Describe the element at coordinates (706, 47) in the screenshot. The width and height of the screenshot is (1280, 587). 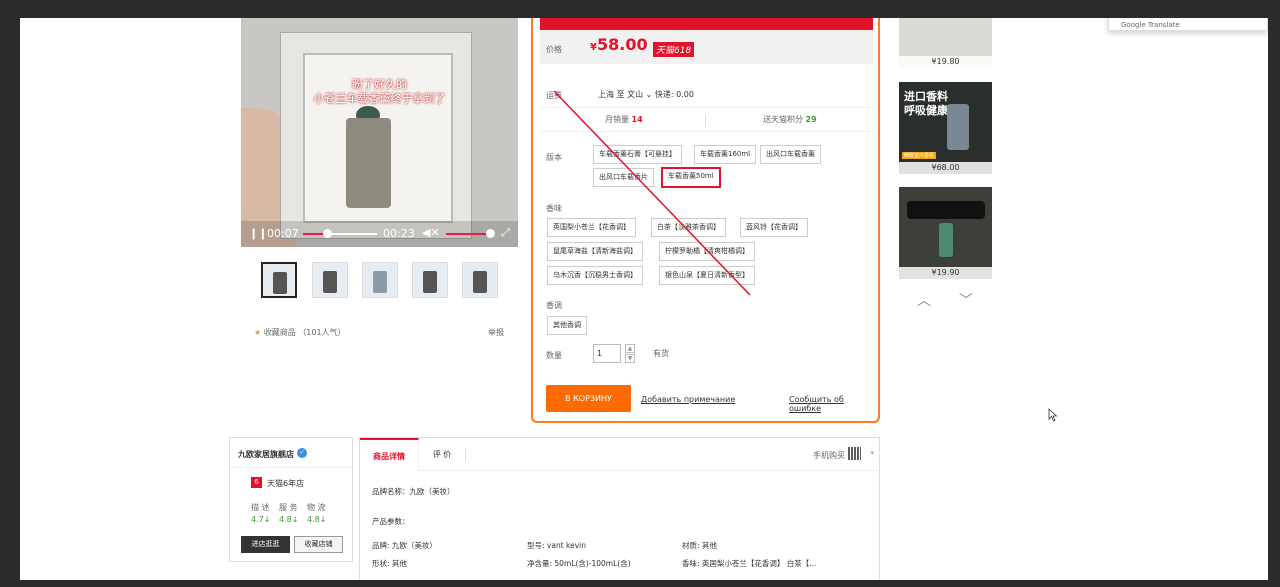
I see `price-area: 价格 ¥58.00 天猫618` at that location.